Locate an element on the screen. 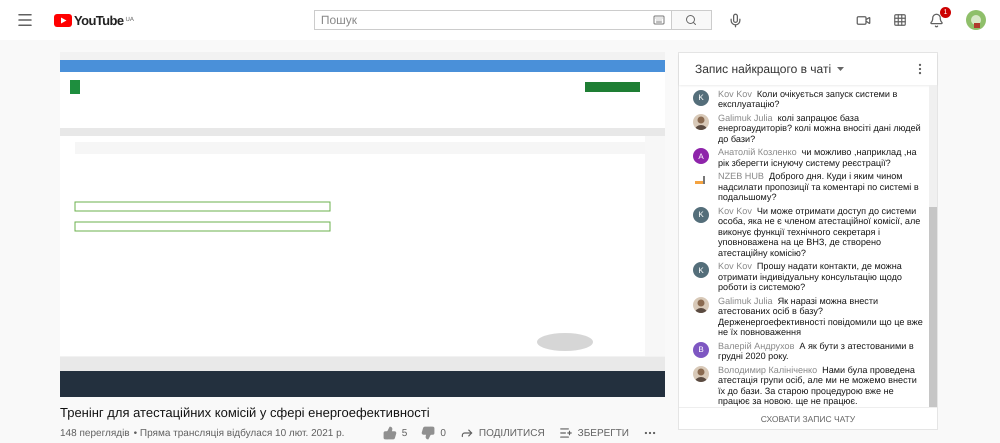  dislike-button: 0 is located at coordinates (433, 433).